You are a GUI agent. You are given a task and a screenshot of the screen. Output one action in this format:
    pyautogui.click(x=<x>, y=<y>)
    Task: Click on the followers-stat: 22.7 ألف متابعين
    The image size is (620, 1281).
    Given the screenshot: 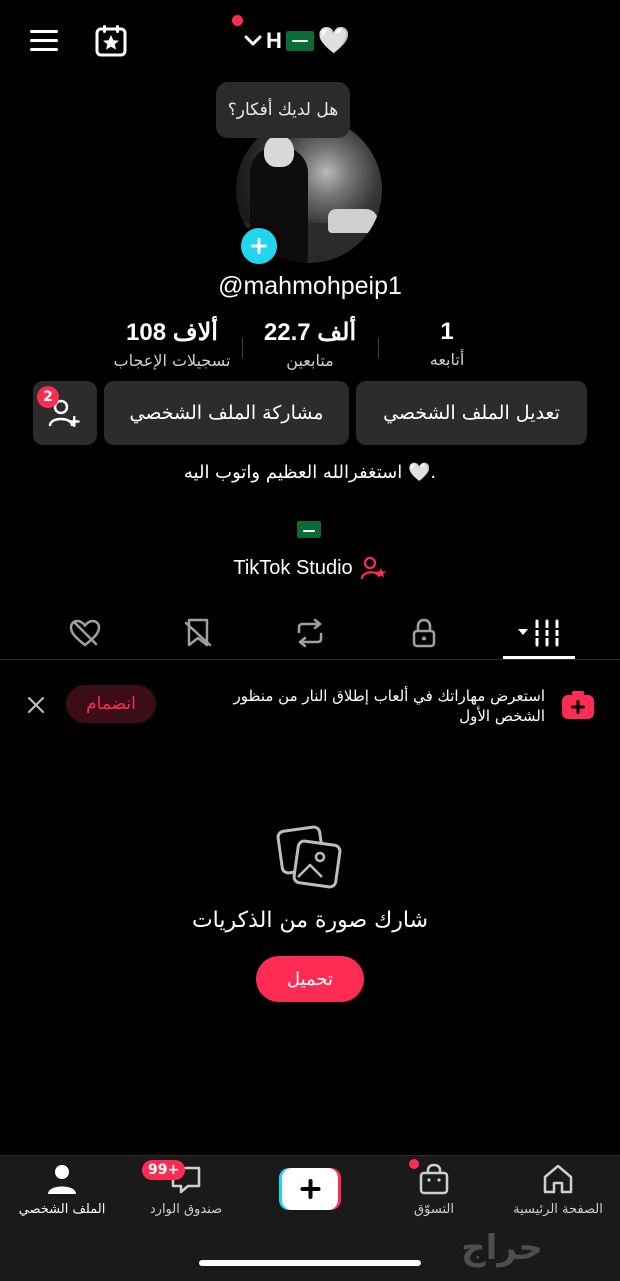 What is the action you would take?
    pyautogui.click(x=310, y=344)
    